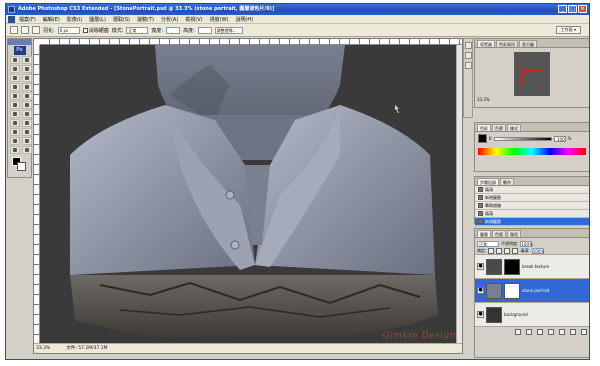 The image size is (600, 366). What do you see at coordinates (562, 332) in the screenshot?
I see `new-group-icon` at bounding box center [562, 332].